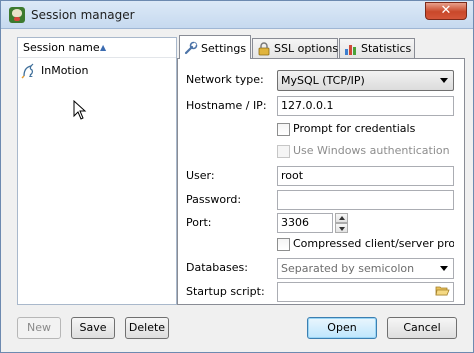 The width and height of the screenshot is (474, 353). Describe the element at coordinates (226, 105) in the screenshot. I see `hostname-label: Hostname / IP:` at that location.